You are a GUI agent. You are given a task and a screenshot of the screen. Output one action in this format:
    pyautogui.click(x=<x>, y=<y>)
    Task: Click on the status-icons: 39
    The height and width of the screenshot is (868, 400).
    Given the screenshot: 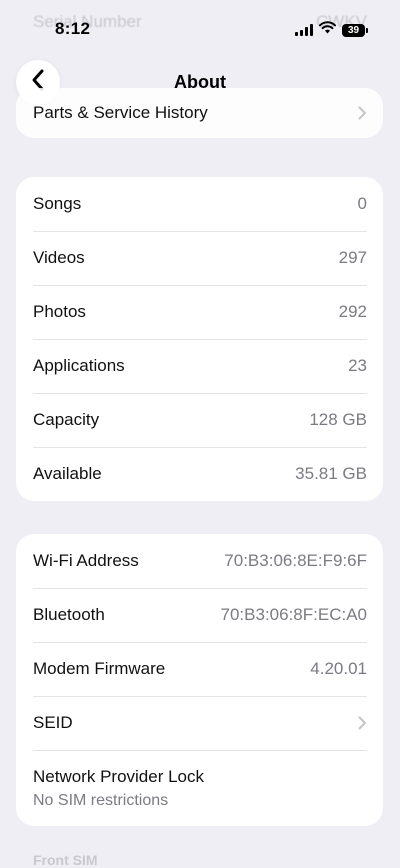 What is the action you would take?
    pyautogui.click(x=331, y=30)
    